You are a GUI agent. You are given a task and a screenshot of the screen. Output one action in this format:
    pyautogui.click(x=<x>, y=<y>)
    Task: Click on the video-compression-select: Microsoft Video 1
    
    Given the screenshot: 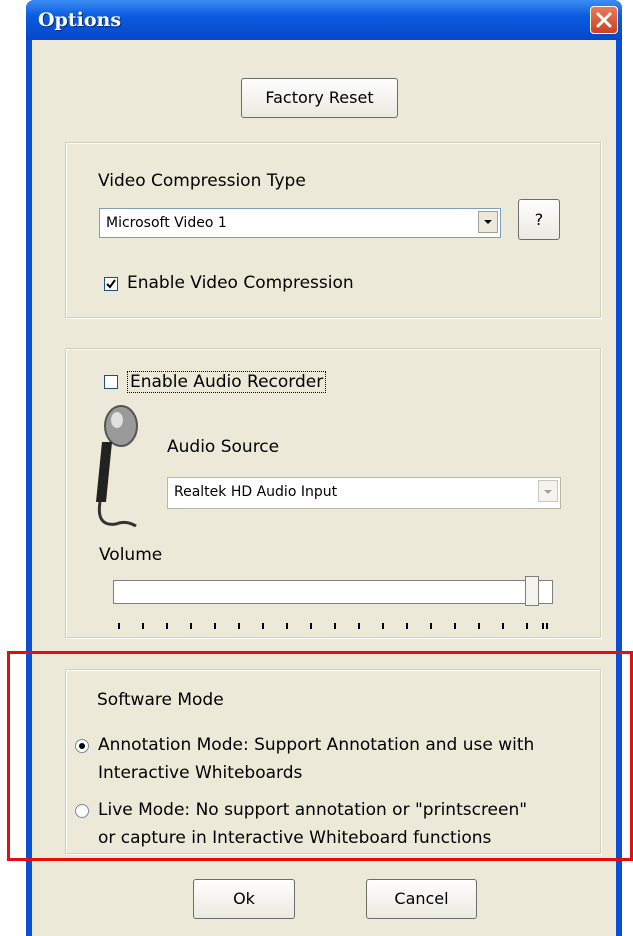 What is the action you would take?
    pyautogui.click(x=300, y=223)
    